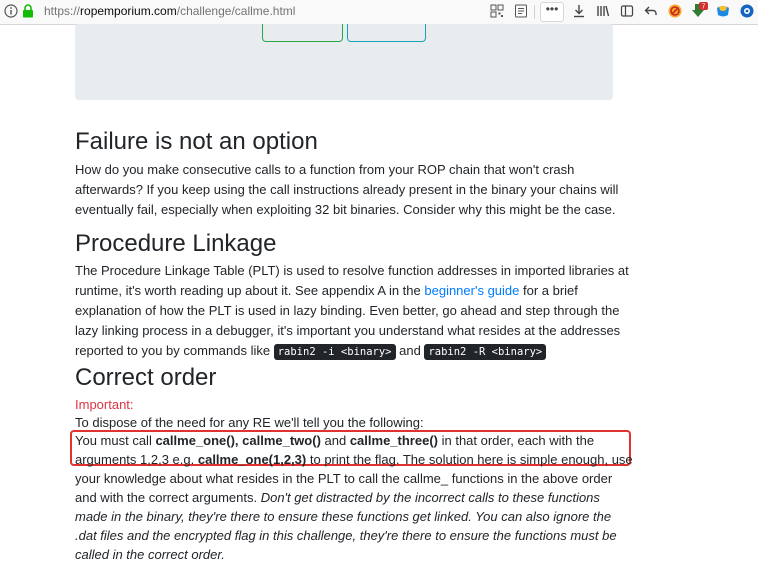  Describe the element at coordinates (627, 11) in the screenshot. I see `sidebar-icon` at that location.